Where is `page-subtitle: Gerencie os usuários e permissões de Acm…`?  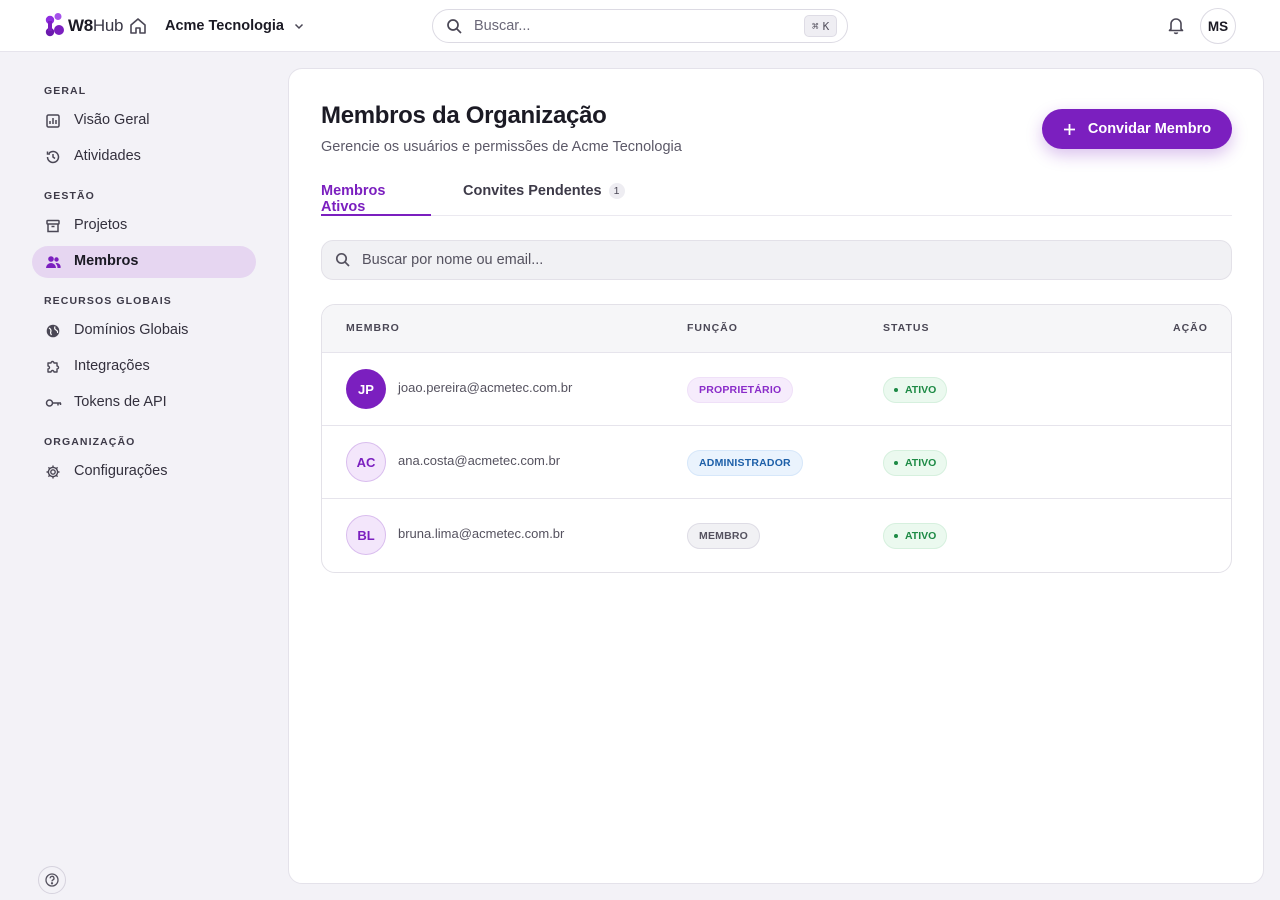 page-subtitle: Gerencie os usuários e permissões de Acm… is located at coordinates (501, 147).